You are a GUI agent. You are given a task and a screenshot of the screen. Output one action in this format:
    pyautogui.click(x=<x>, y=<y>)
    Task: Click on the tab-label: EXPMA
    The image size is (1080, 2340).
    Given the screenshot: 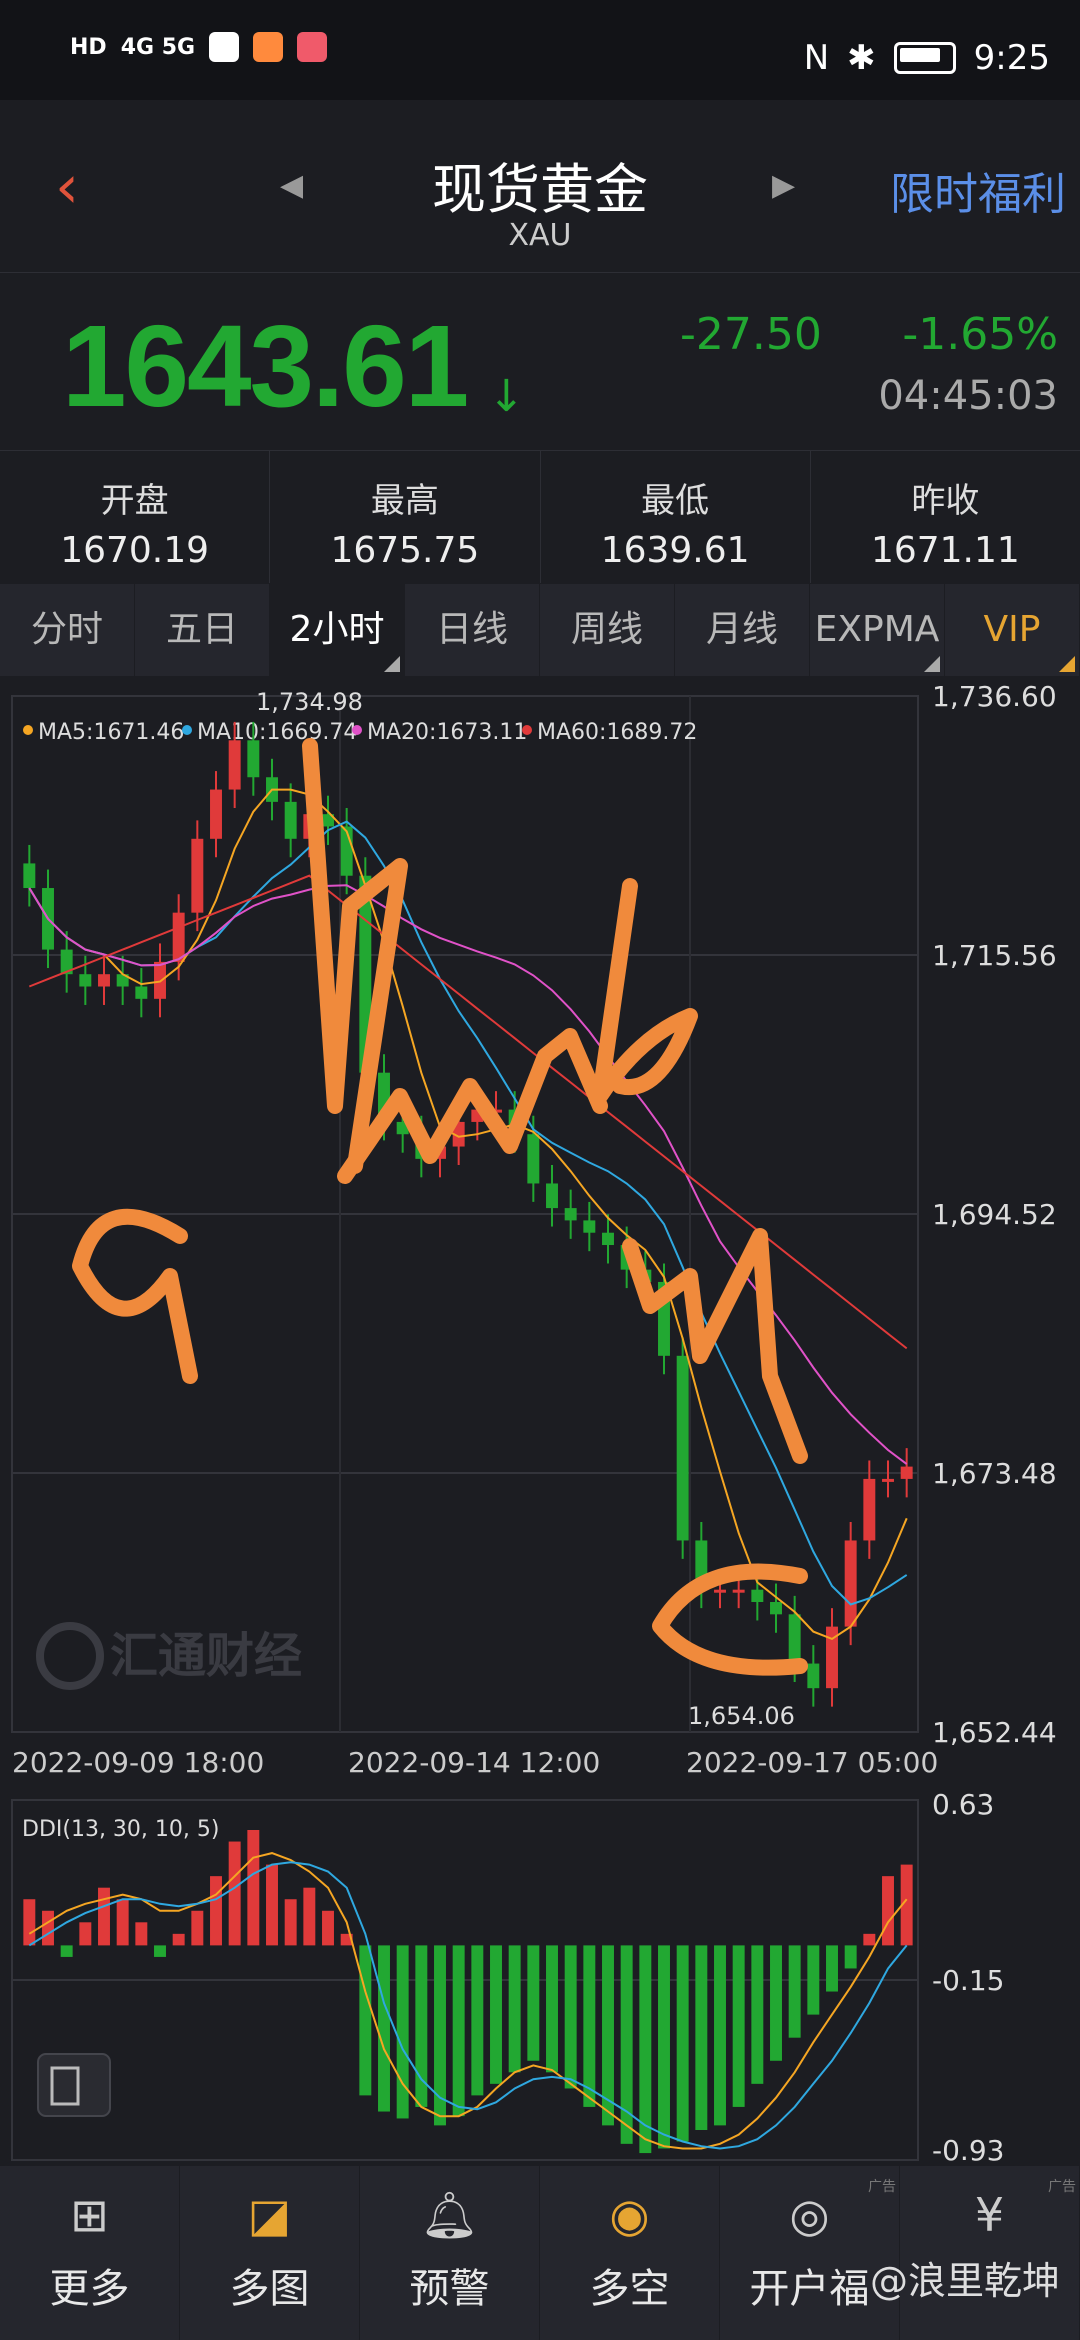 What is the action you would take?
    pyautogui.click(x=877, y=629)
    